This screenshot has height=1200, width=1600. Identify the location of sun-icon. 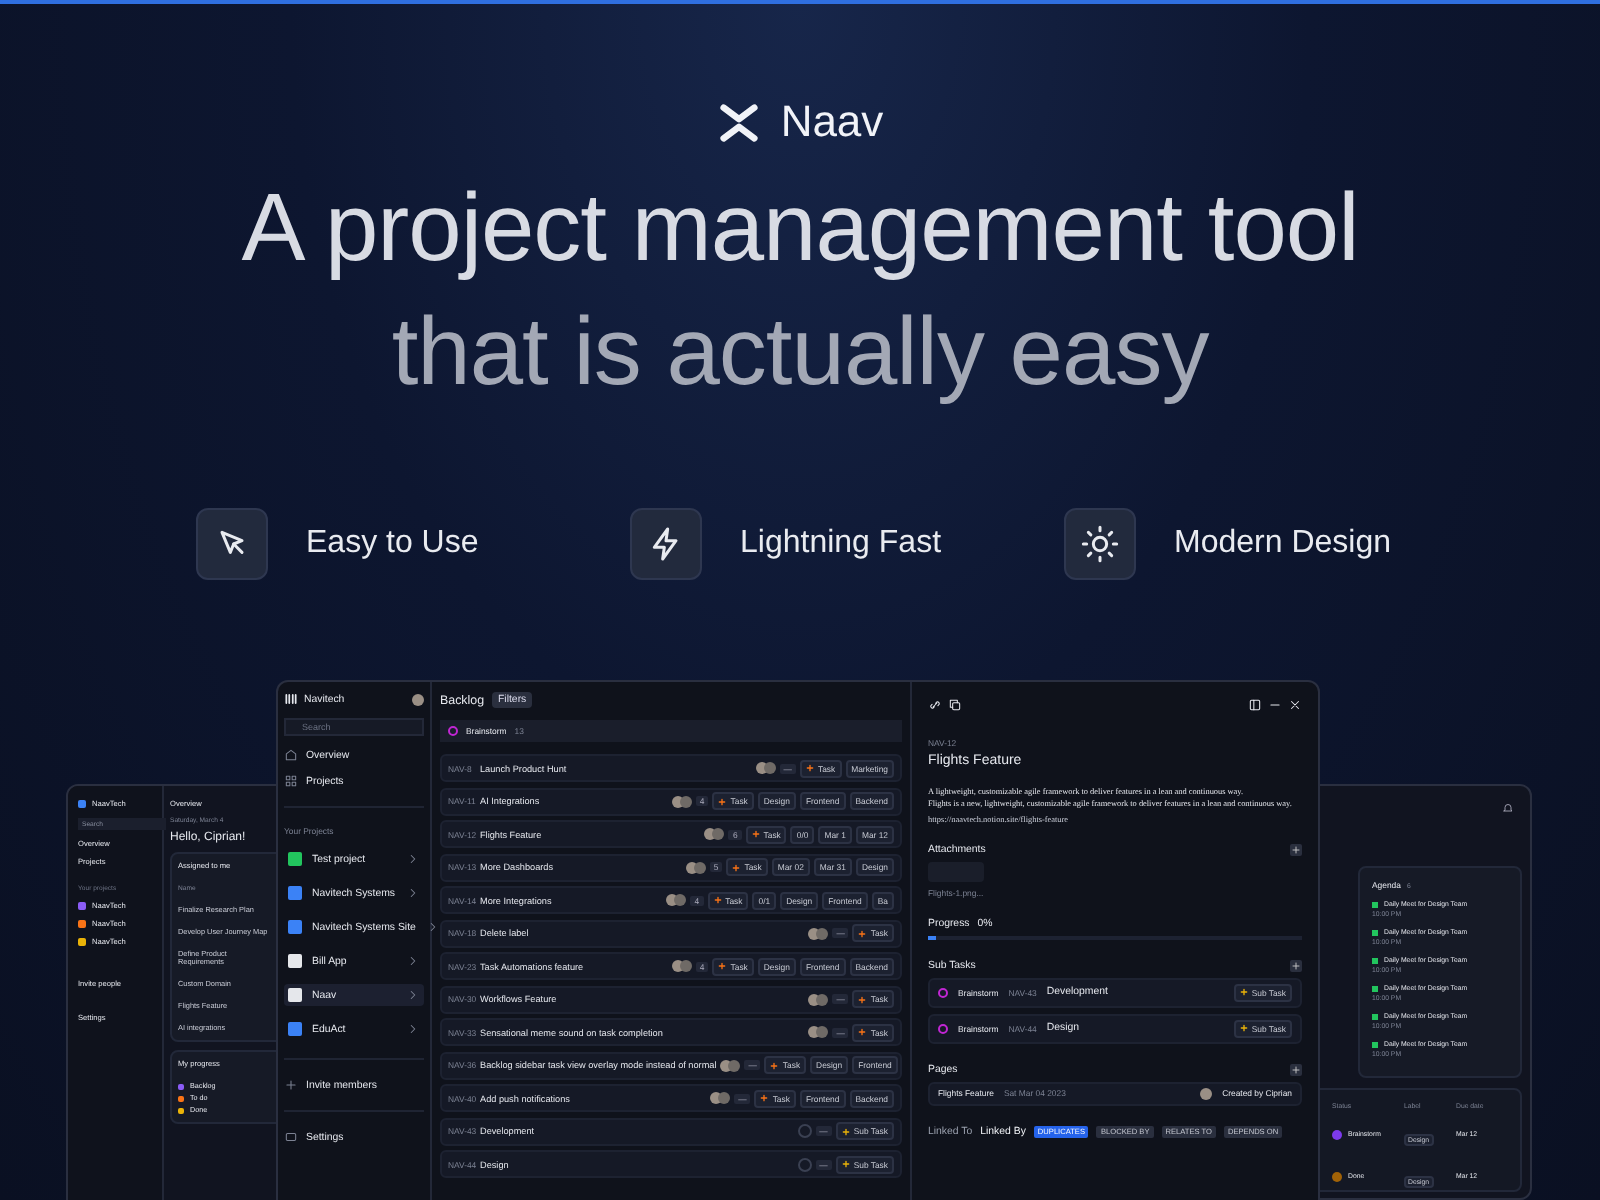
(1100, 544).